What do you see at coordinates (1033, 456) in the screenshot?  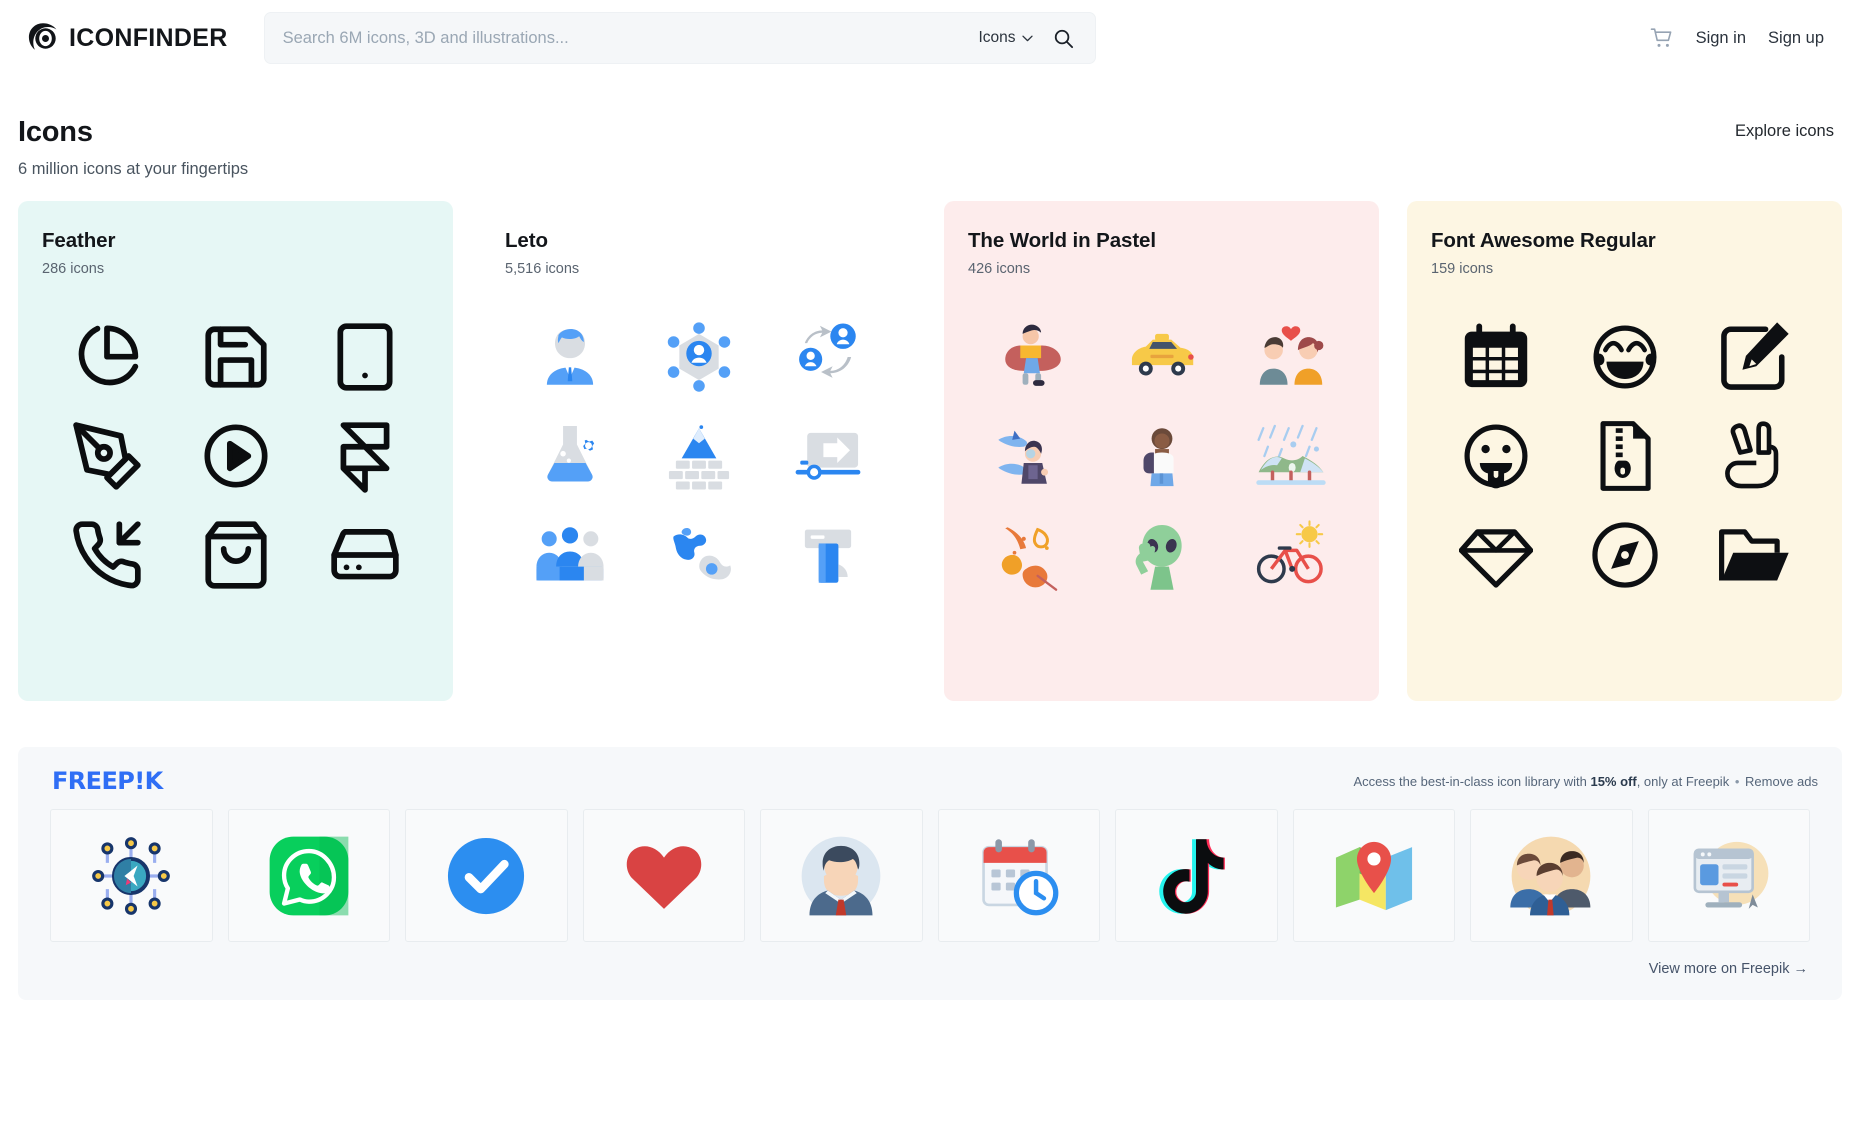 I see `diver-sharks-icon` at bounding box center [1033, 456].